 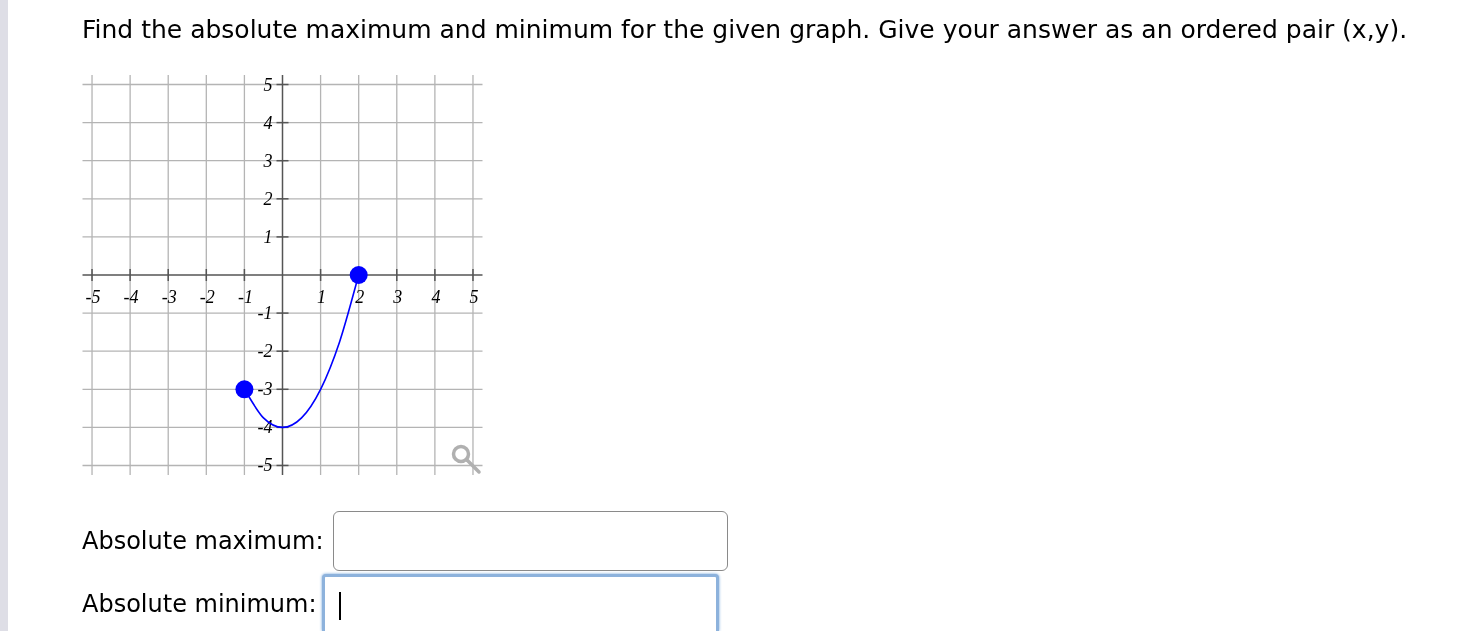 What do you see at coordinates (199, 604) in the screenshot?
I see `answer-label: Absolute minimum:` at bounding box center [199, 604].